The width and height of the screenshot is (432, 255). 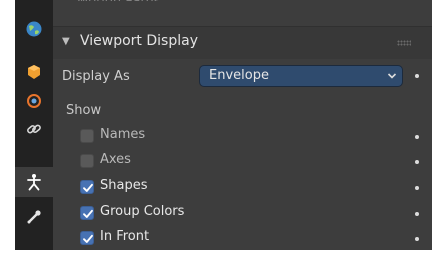 What do you see at coordinates (242, 42) in the screenshot?
I see `viewport-display-header: ▼ Viewport Display` at bounding box center [242, 42].